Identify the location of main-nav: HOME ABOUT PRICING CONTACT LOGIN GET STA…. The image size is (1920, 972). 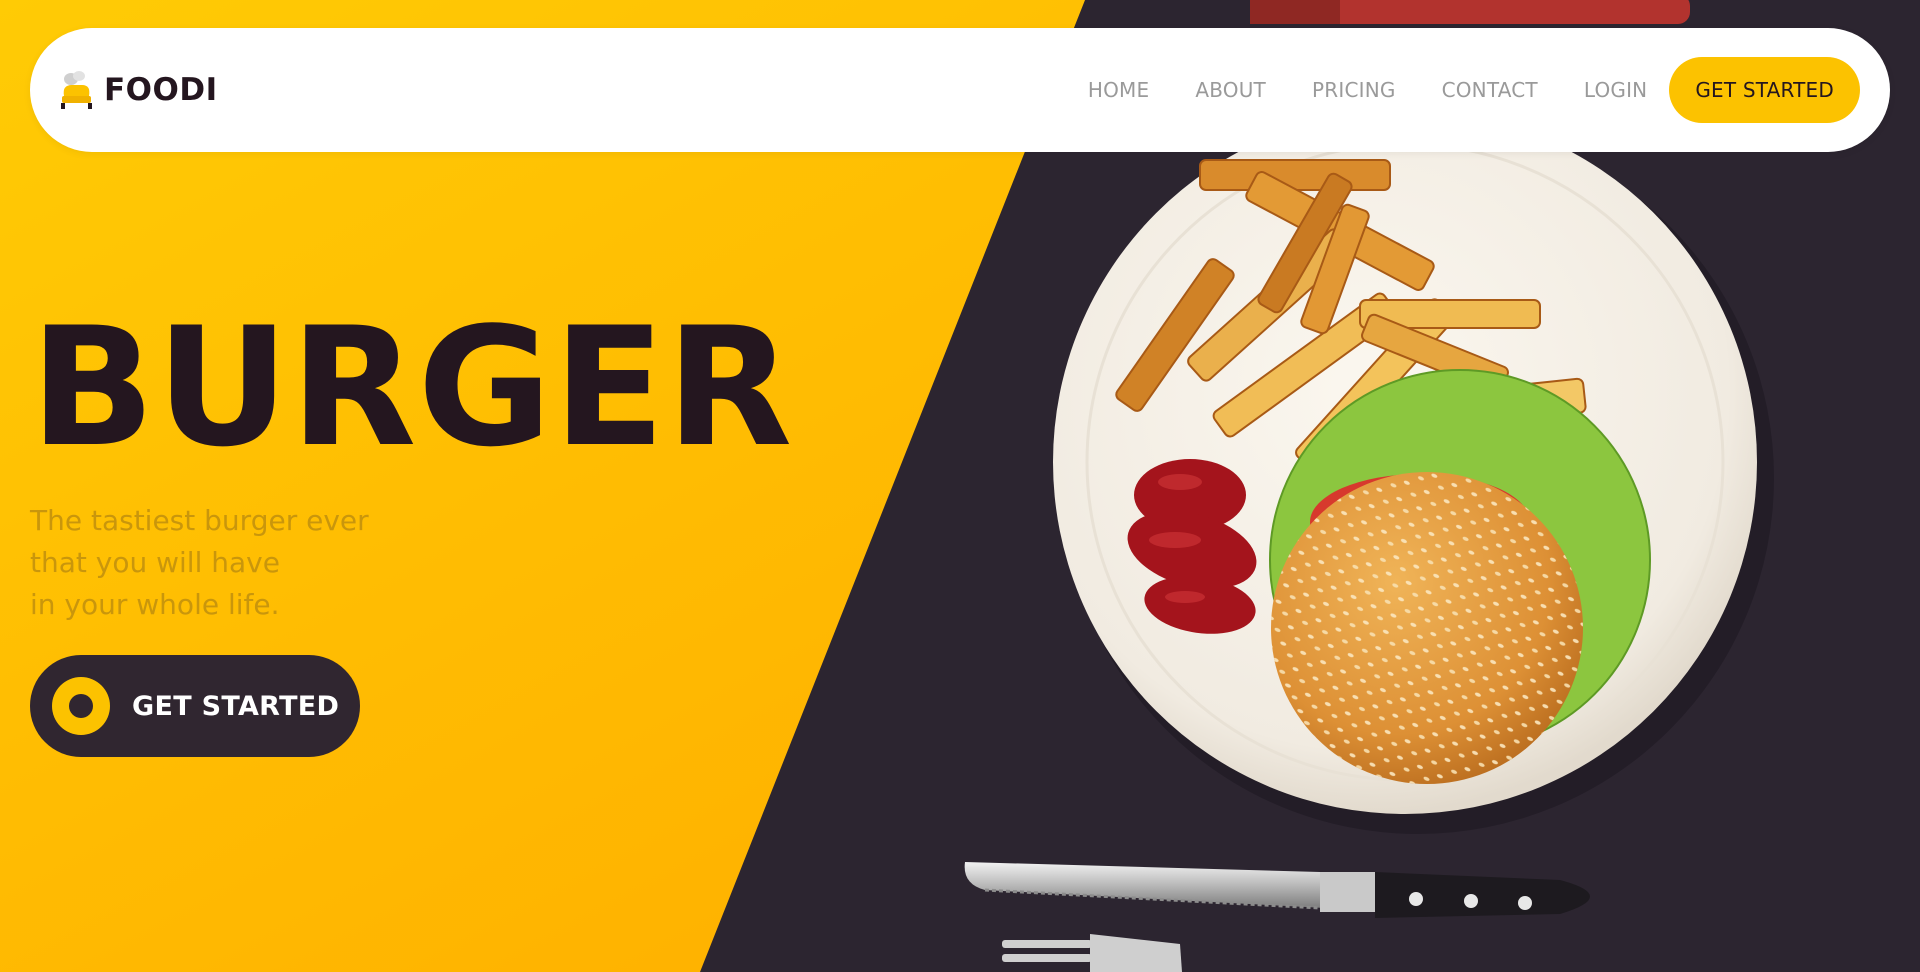
(1474, 90).